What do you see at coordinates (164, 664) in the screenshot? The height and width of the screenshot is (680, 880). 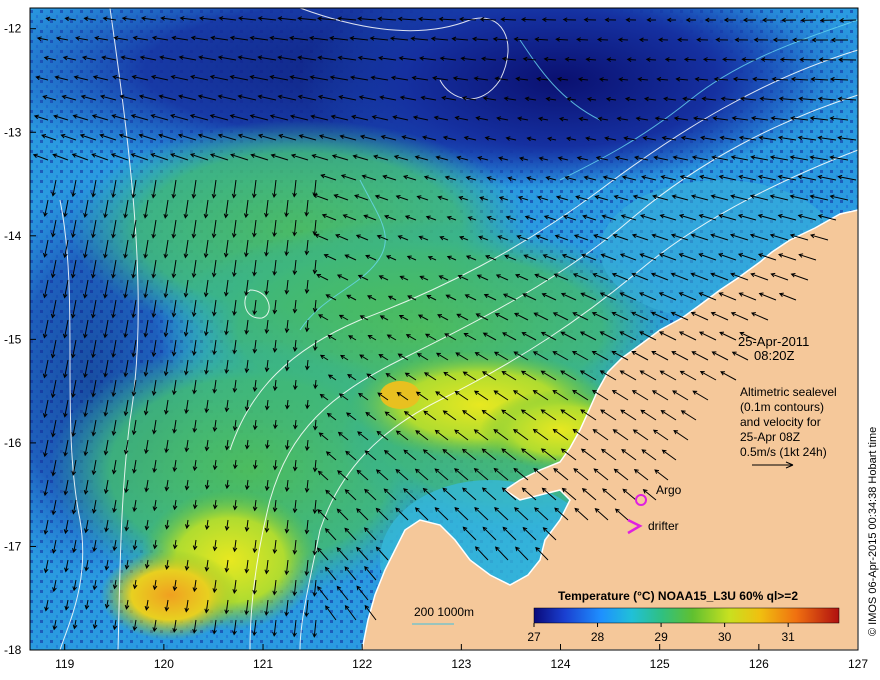 I see `lon-tick-label: 120` at bounding box center [164, 664].